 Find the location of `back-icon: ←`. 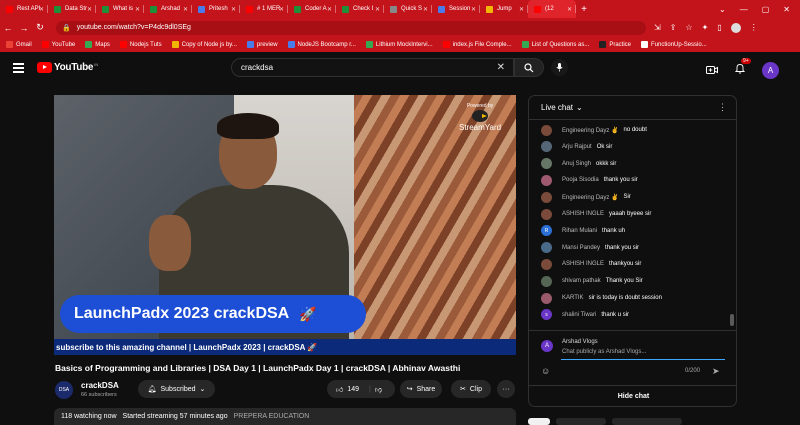

back-icon: ← is located at coordinates (8, 28).